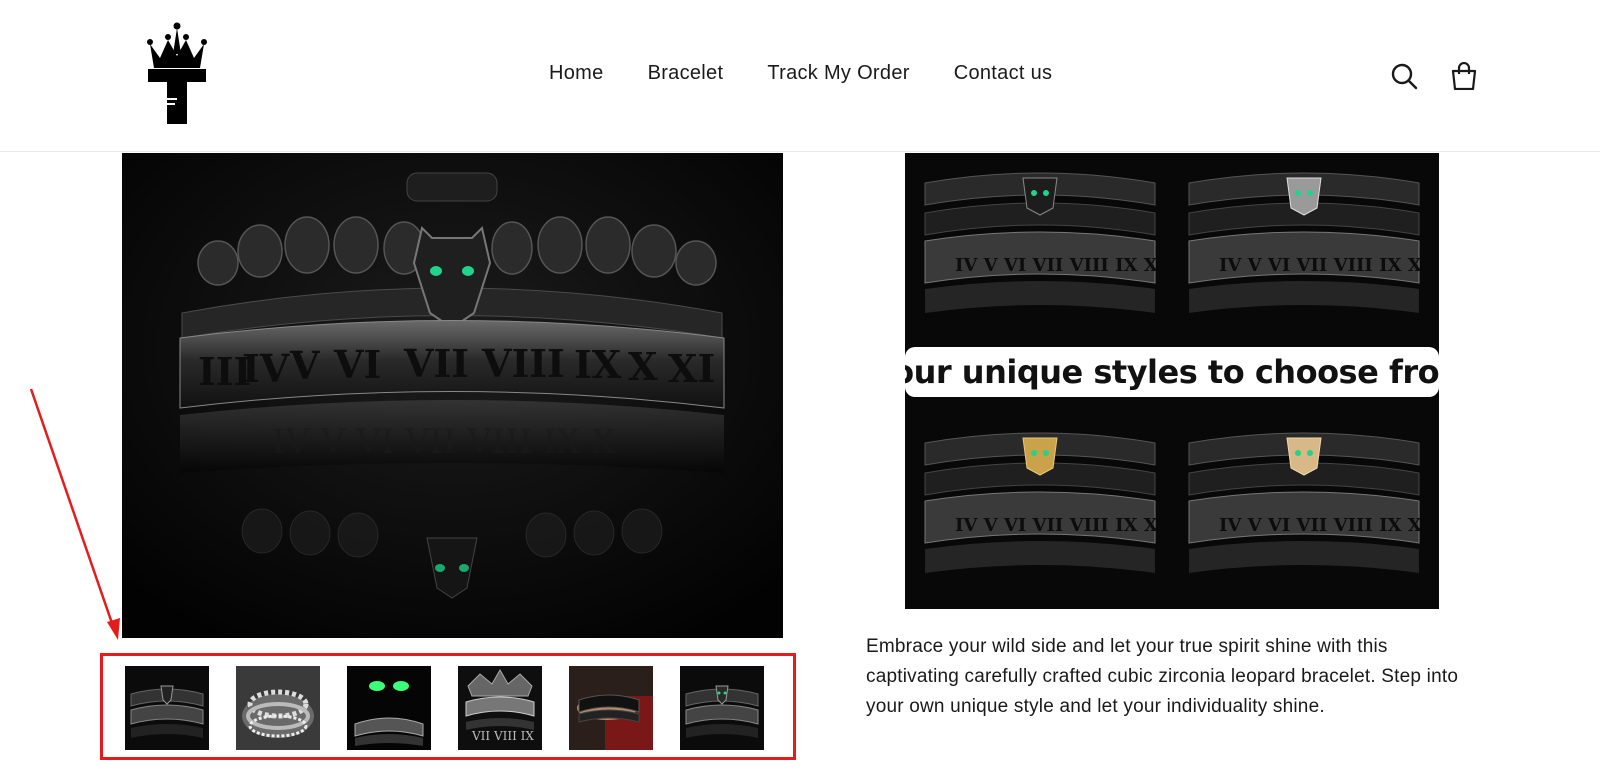  I want to click on svg-text: X, so click(643, 366).